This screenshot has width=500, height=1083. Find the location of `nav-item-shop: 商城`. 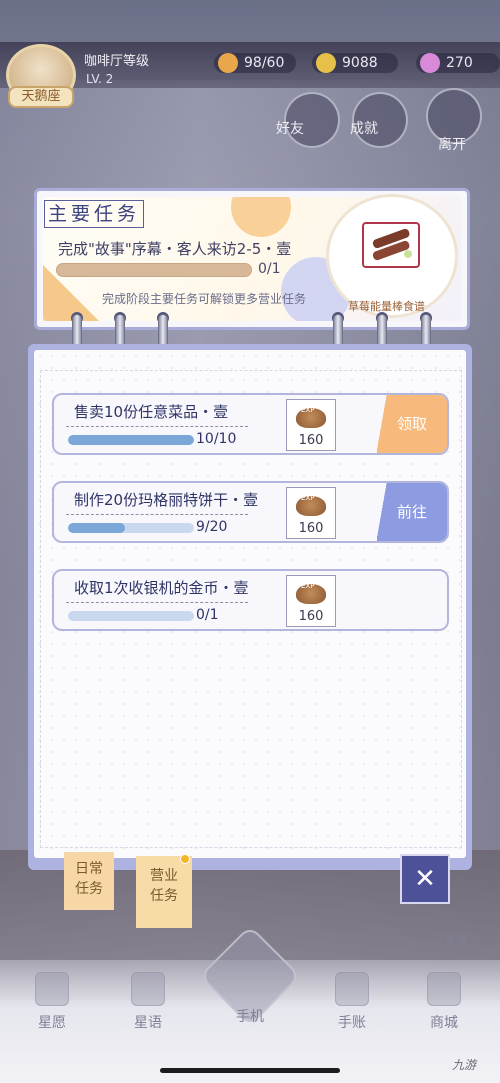

nav-item-shop: 商城 is located at coordinates (444, 1002).